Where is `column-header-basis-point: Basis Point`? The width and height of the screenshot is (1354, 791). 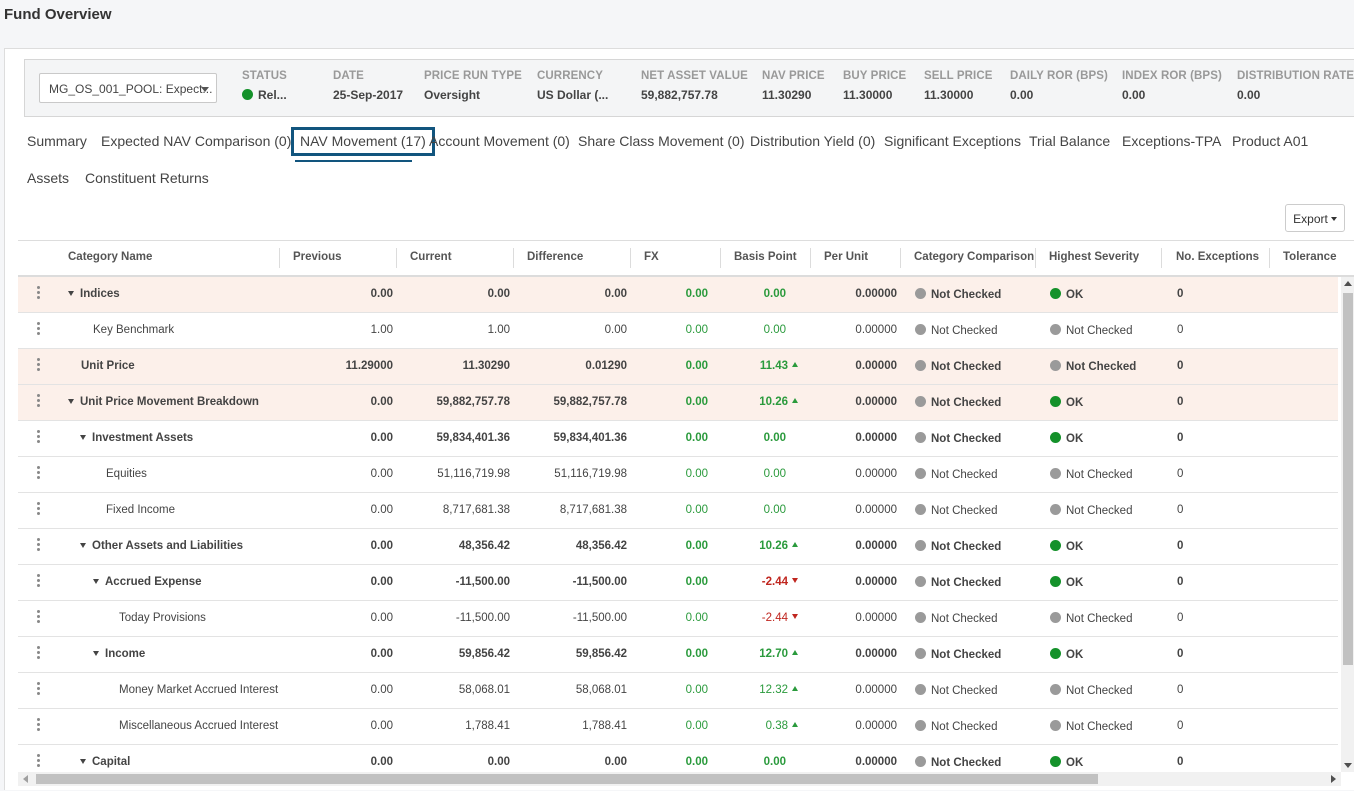 column-header-basis-point: Basis Point is located at coordinates (765, 257).